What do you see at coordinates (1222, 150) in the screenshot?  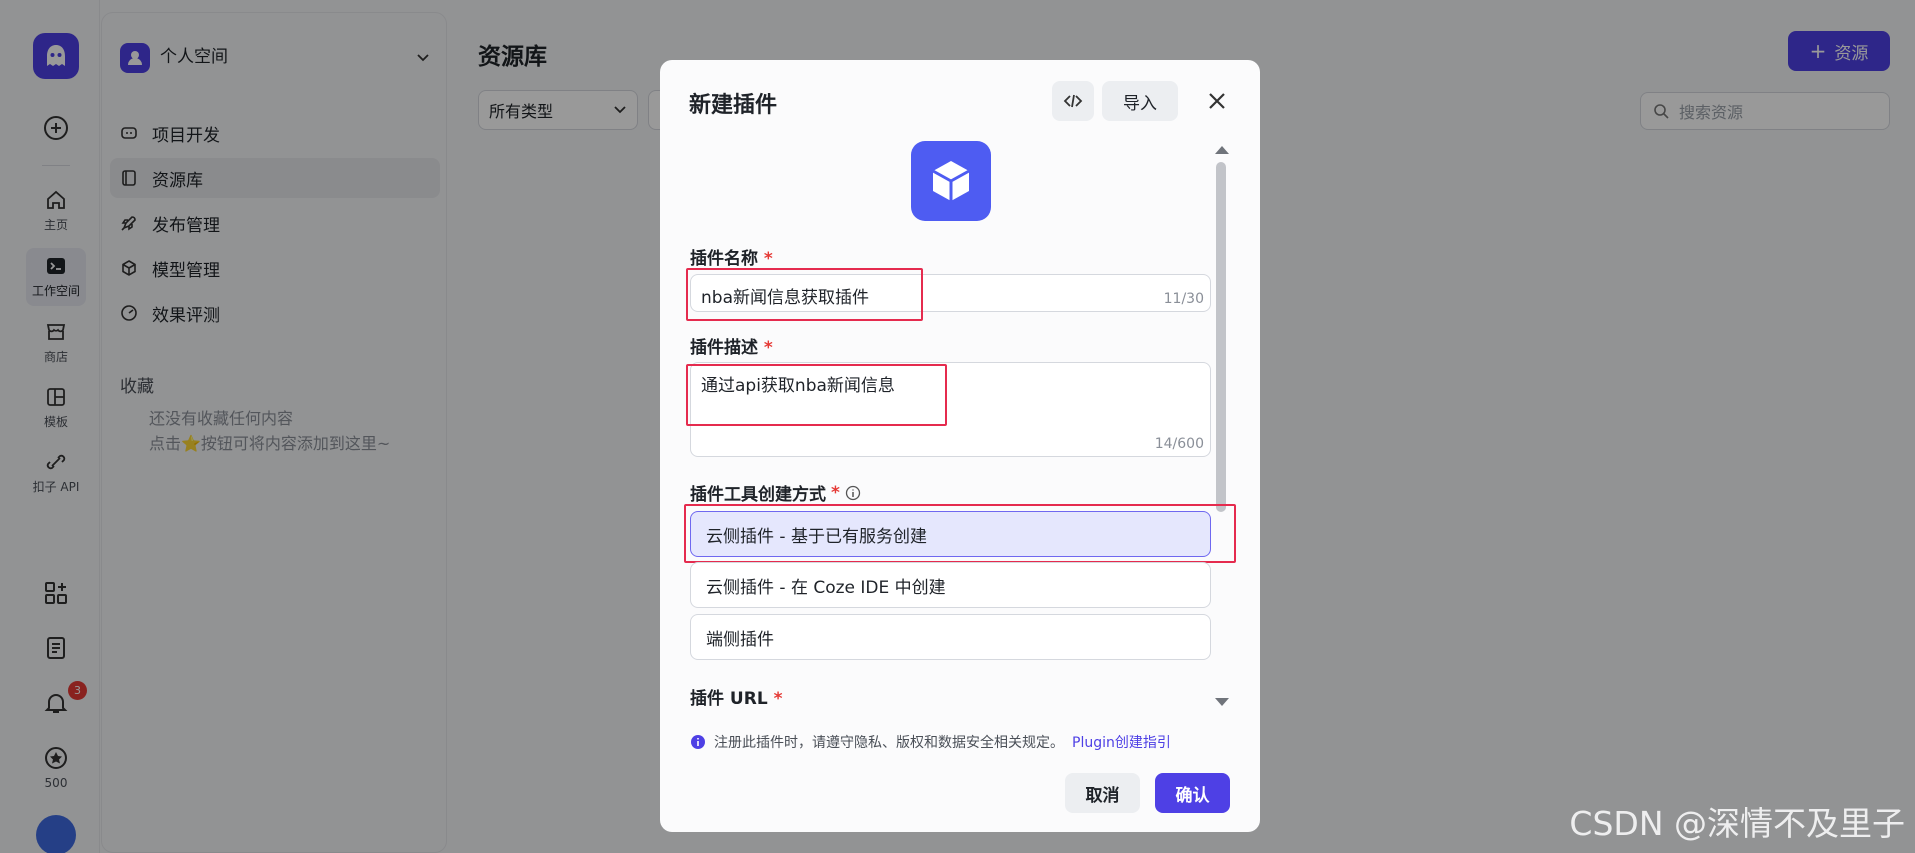 I see `scroll-up-arrow` at bounding box center [1222, 150].